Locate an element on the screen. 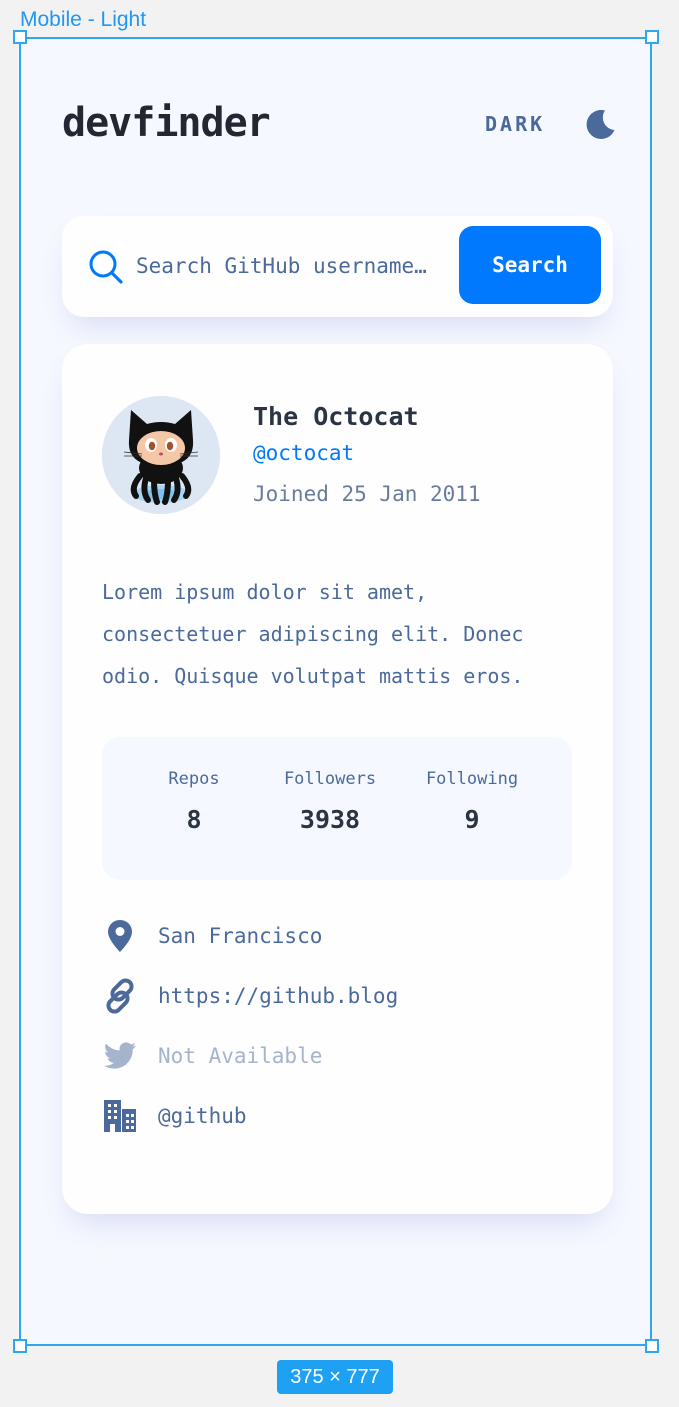  octocat-avatar-image is located at coordinates (161, 455).